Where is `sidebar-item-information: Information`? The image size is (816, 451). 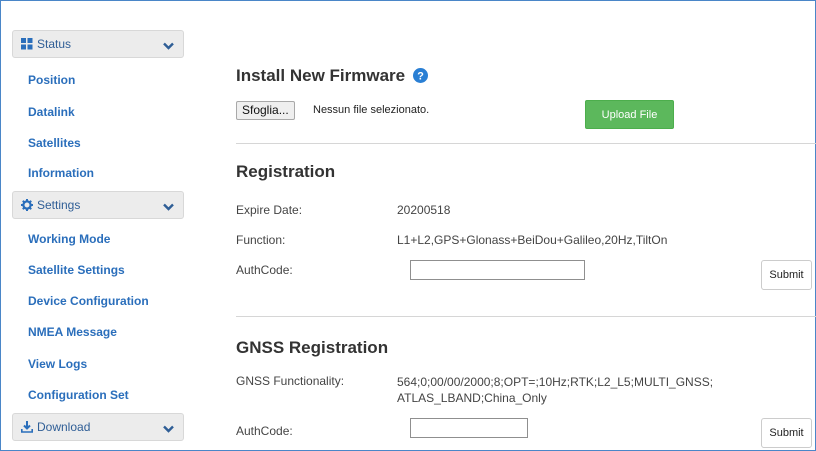
sidebar-item-information: Information is located at coordinates (61, 173).